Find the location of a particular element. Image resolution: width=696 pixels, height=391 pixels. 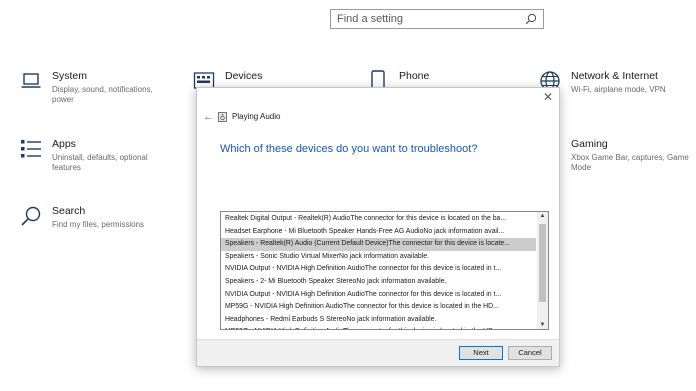

search-input: Find a setting is located at coordinates (431, 19).